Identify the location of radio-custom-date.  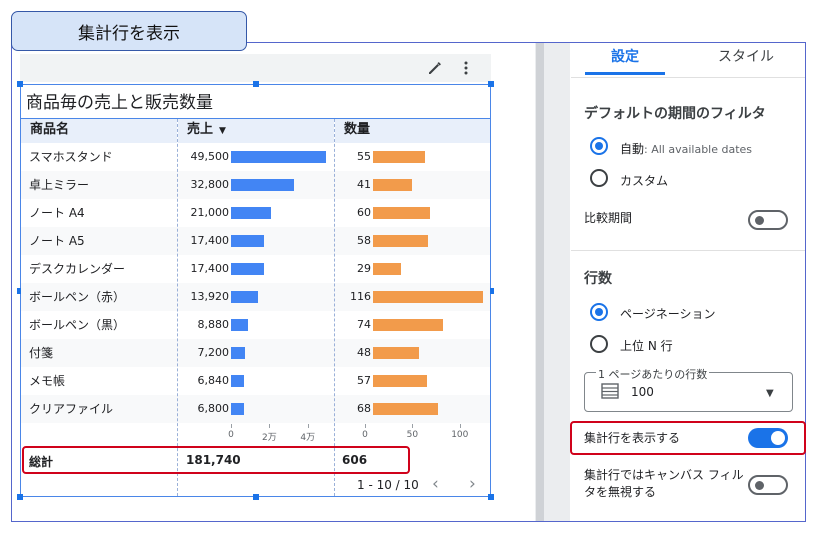
(599, 178).